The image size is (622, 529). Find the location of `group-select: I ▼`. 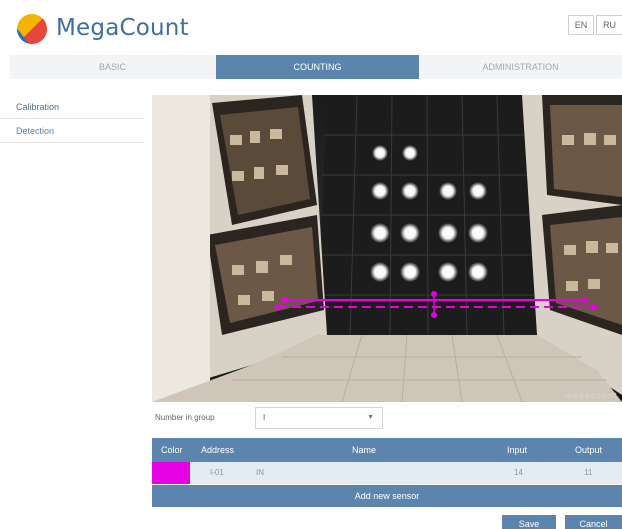

group-select: I ▼ is located at coordinates (319, 418).